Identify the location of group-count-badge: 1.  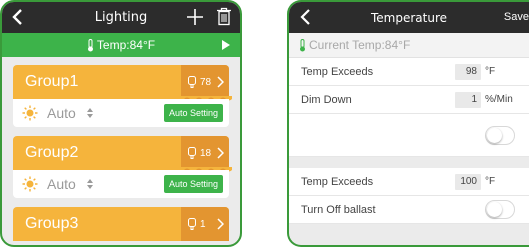
(205, 224).